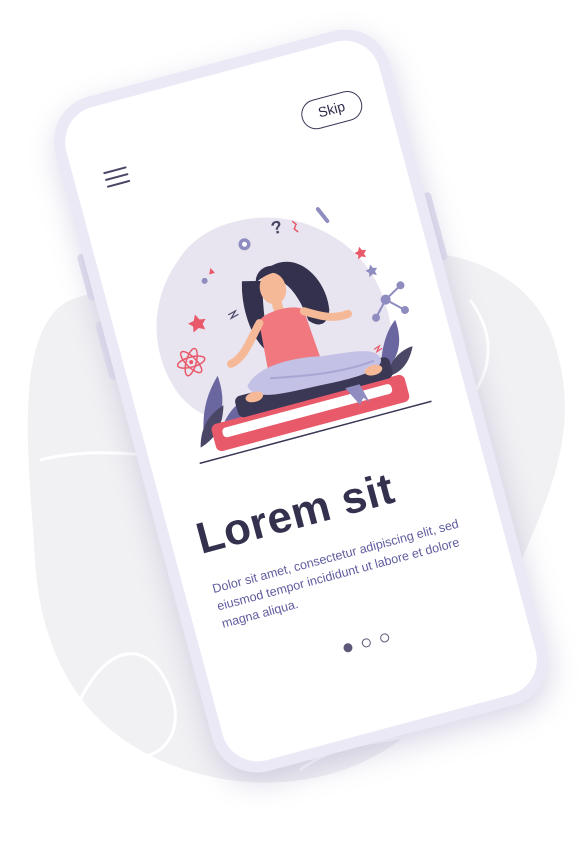  Describe the element at coordinates (117, 176) in the screenshot. I see `hamburger-menu-icon` at that location.